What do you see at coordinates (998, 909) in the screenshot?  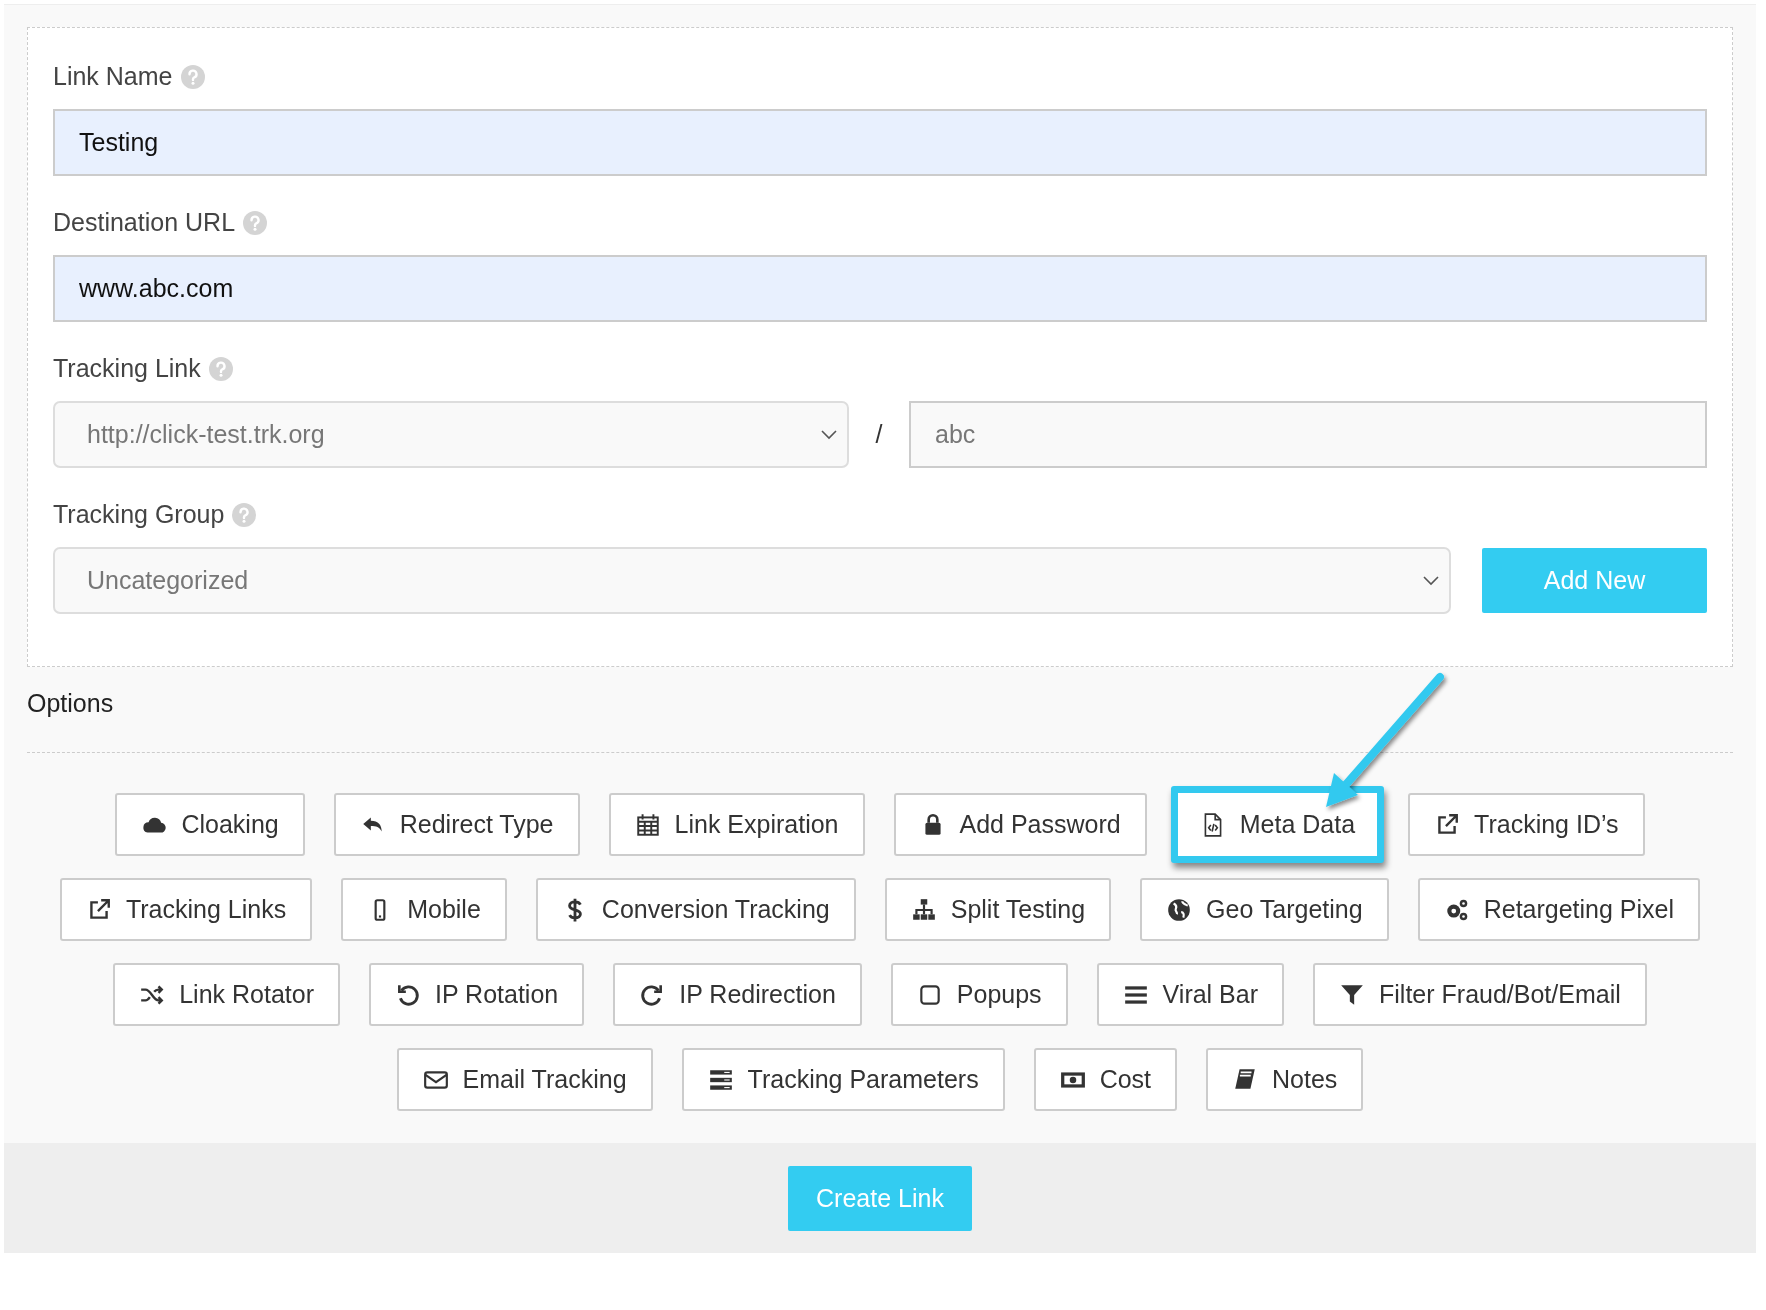 I see `option-button: Split Testing` at bounding box center [998, 909].